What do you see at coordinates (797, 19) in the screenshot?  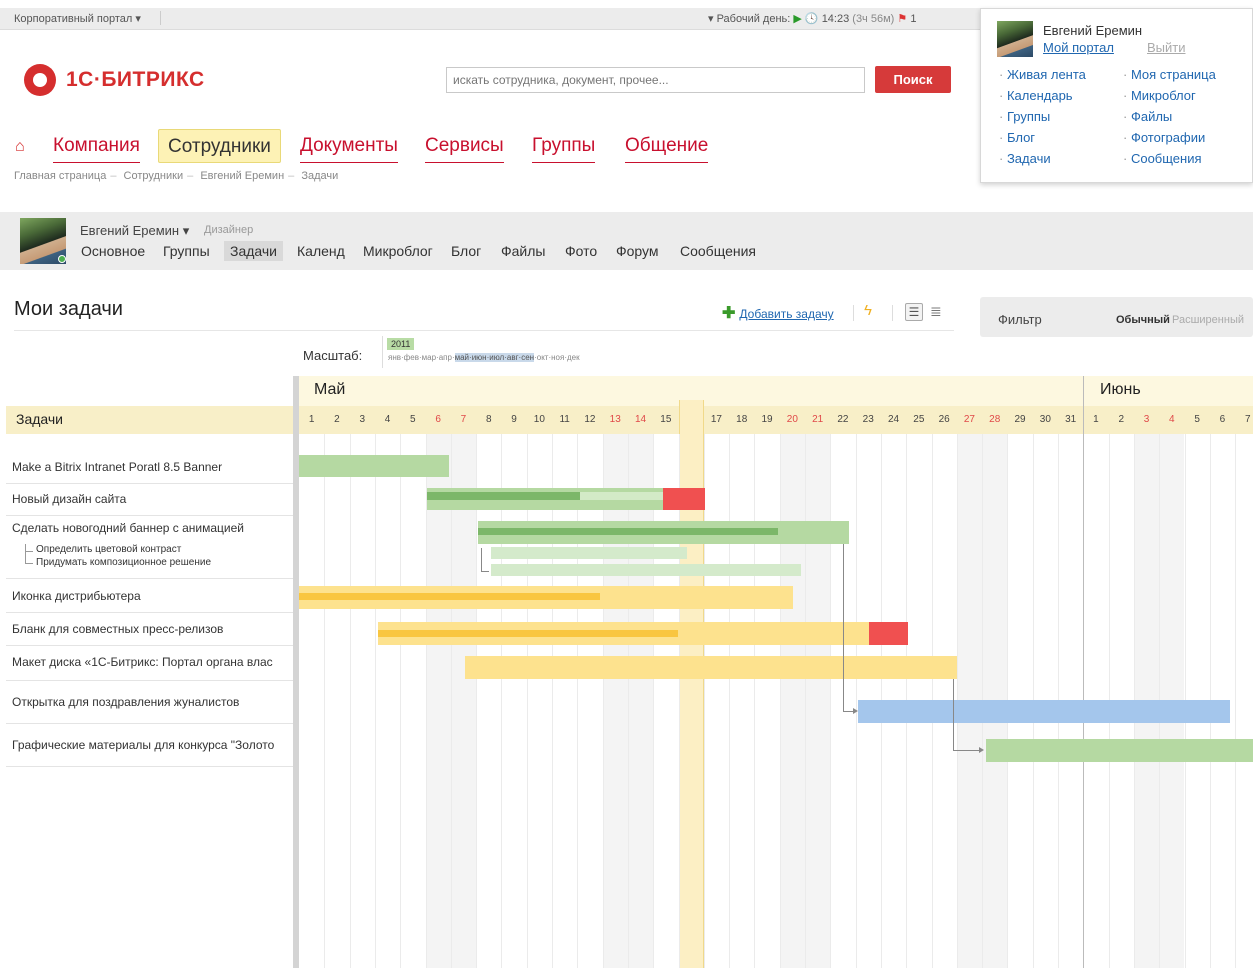 I see `play-icon: ▶` at bounding box center [797, 19].